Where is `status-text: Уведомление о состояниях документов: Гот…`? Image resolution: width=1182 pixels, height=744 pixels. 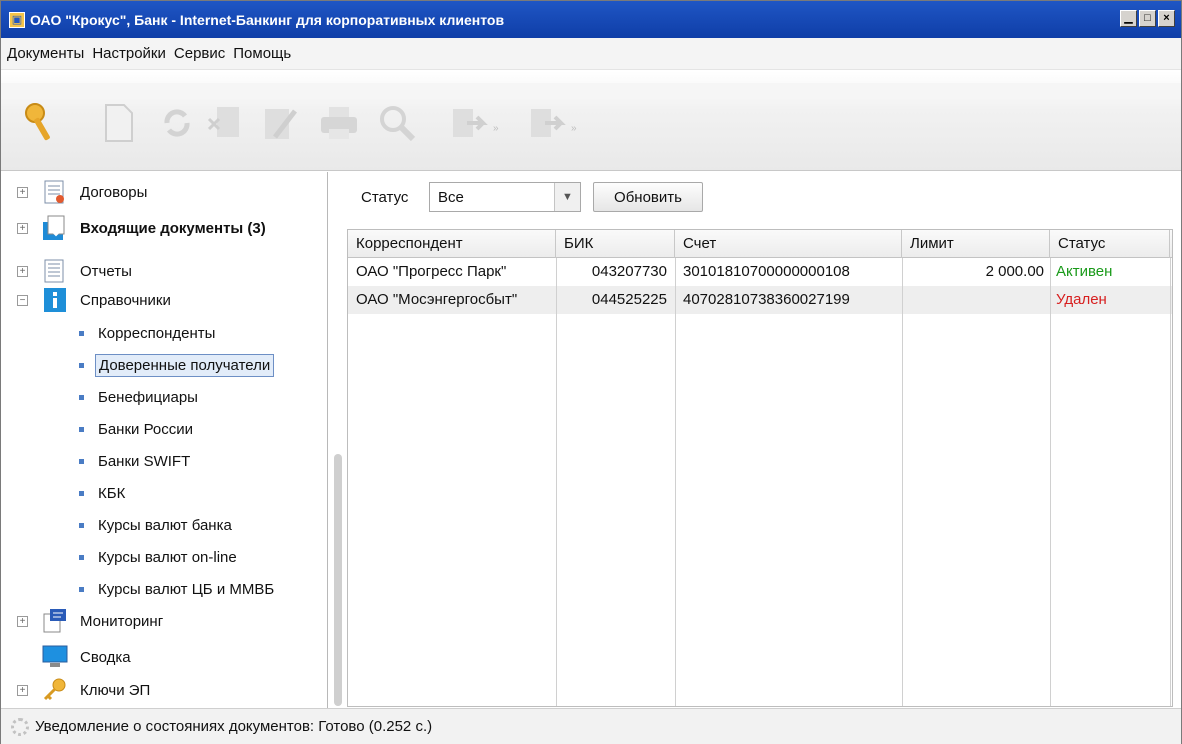
status-text: Уведомление о состояниях документов: Гот… is located at coordinates (234, 726).